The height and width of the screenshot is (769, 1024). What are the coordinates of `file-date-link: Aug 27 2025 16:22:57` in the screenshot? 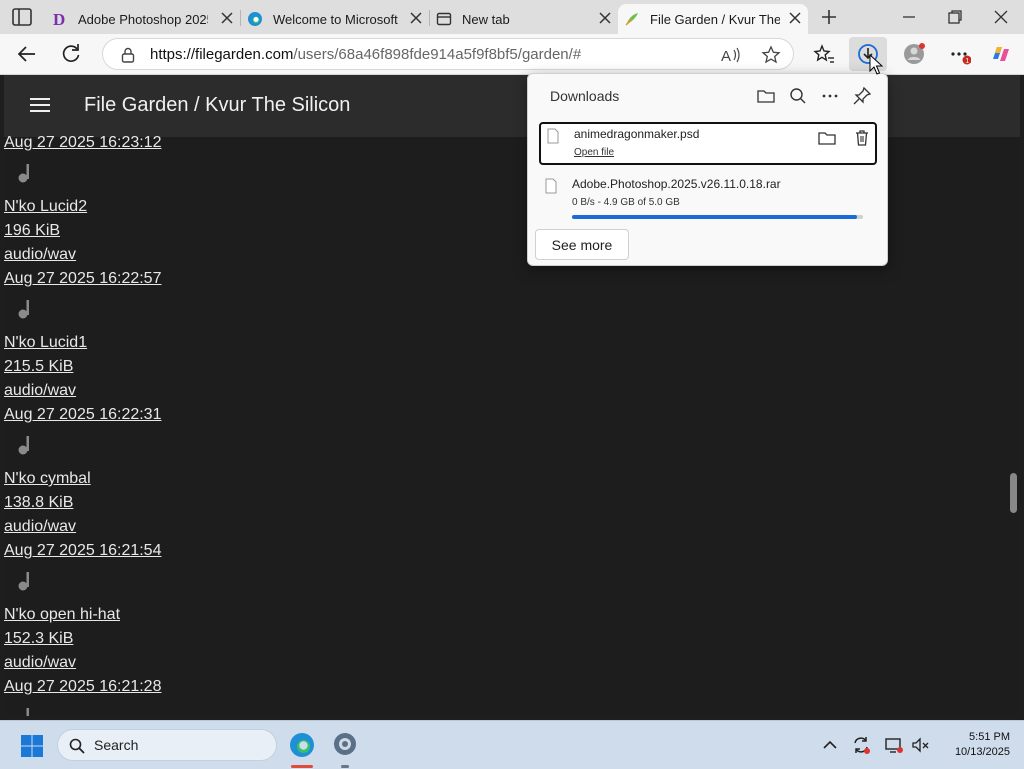 It's located at (204, 279).